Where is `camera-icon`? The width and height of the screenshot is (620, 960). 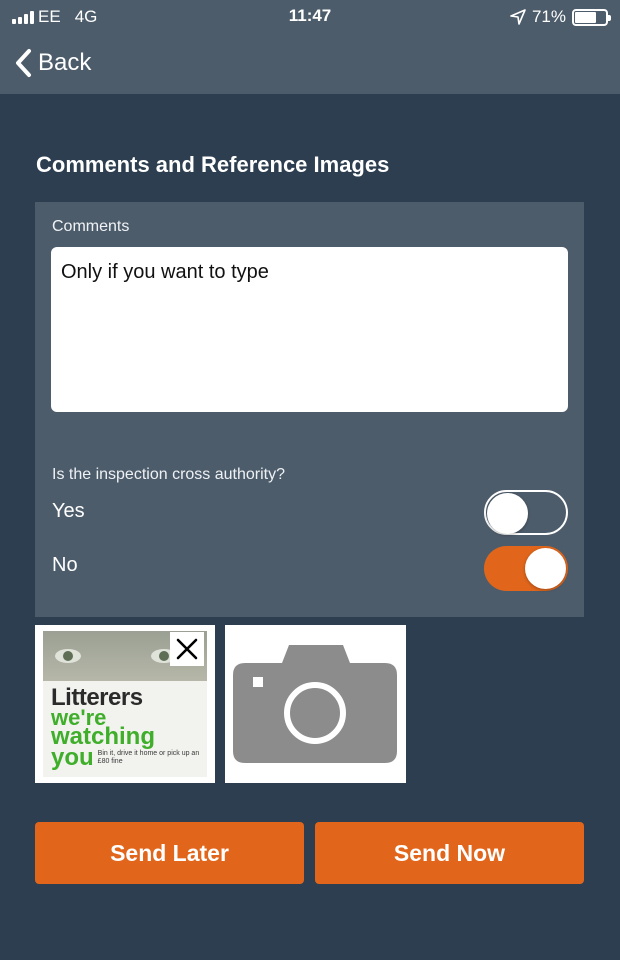 camera-icon is located at coordinates (315, 704).